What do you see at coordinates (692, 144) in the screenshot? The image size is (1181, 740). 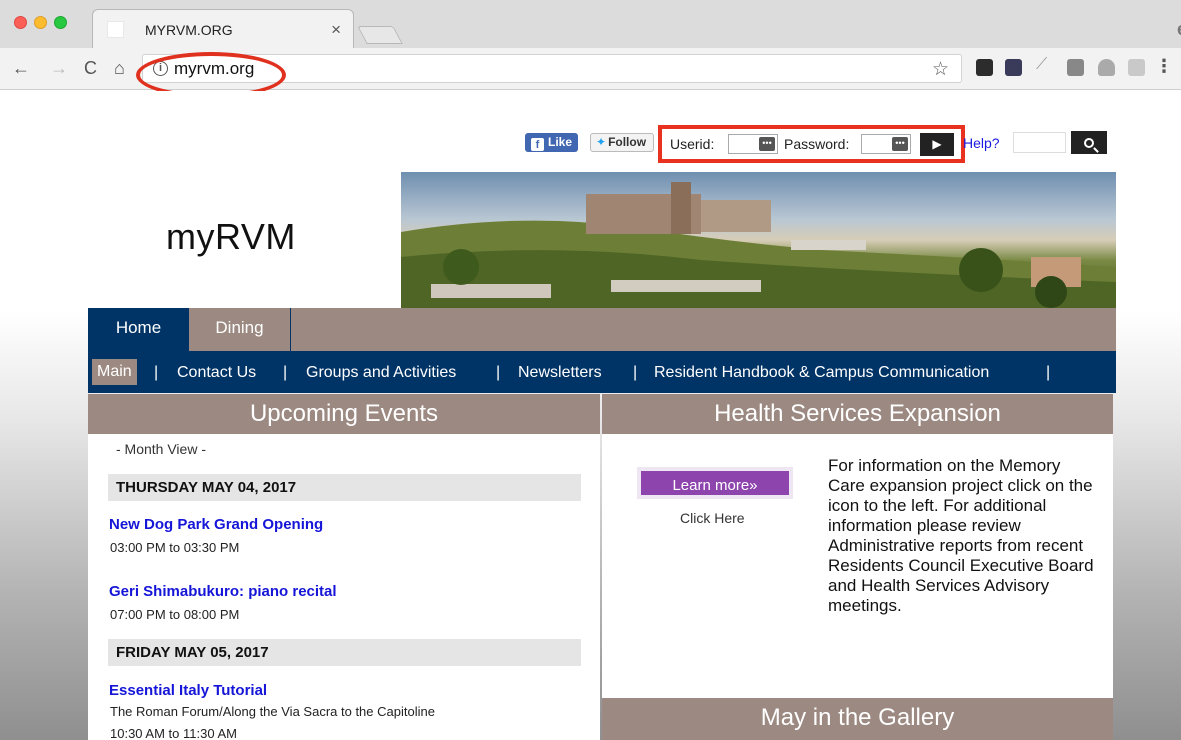 I see `userid-label: Userid:` at bounding box center [692, 144].